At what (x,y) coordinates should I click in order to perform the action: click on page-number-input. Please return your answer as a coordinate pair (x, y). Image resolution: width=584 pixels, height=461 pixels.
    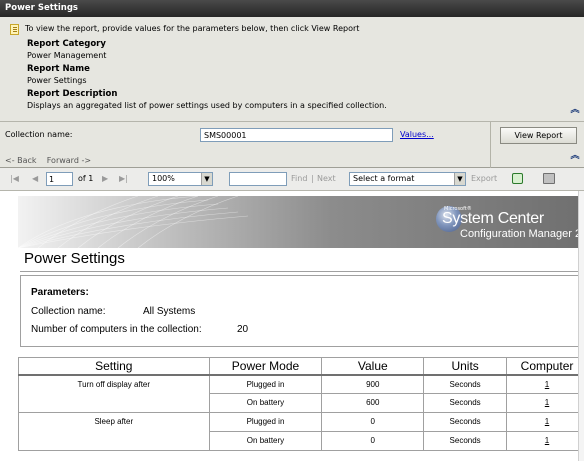
    Looking at the image, I should click on (59, 179).